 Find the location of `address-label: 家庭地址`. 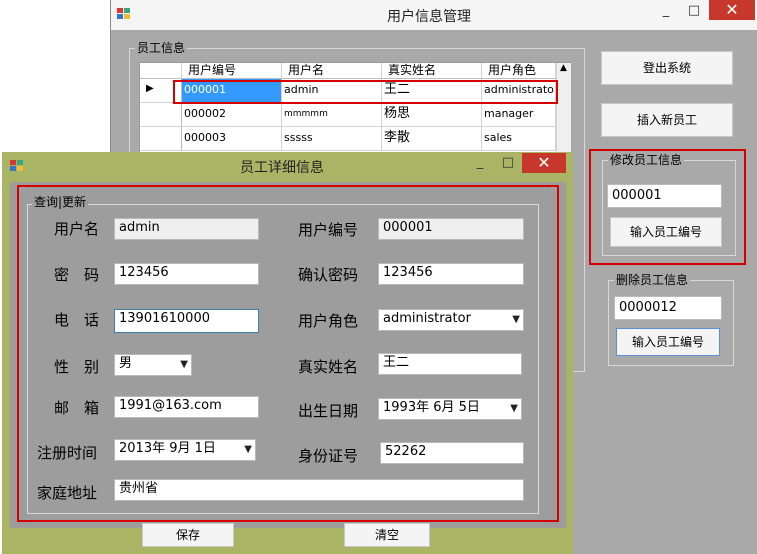

address-label: 家庭地址 is located at coordinates (67, 493).